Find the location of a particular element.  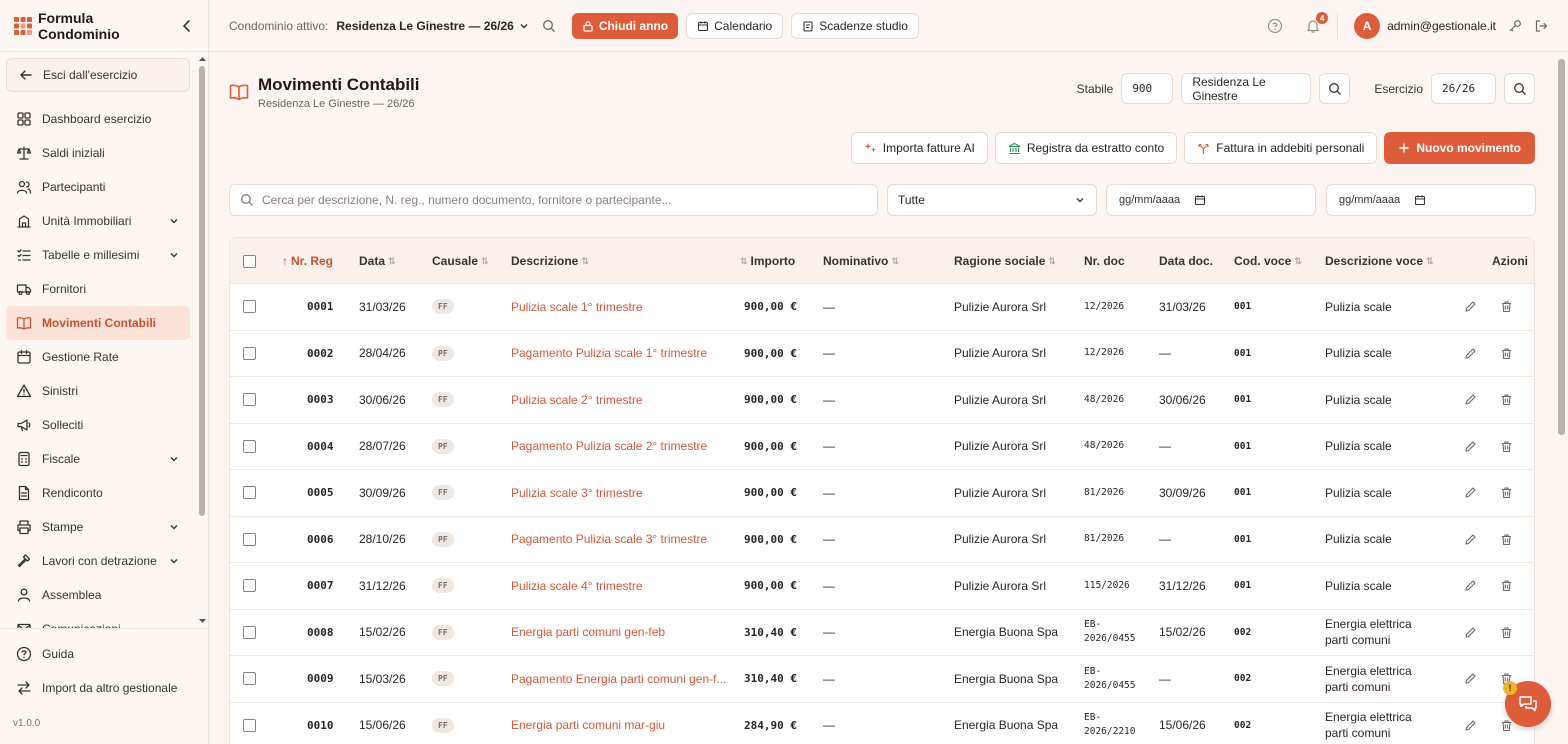

bank-statement-button: Registra da estratto conto is located at coordinates (1086, 148).